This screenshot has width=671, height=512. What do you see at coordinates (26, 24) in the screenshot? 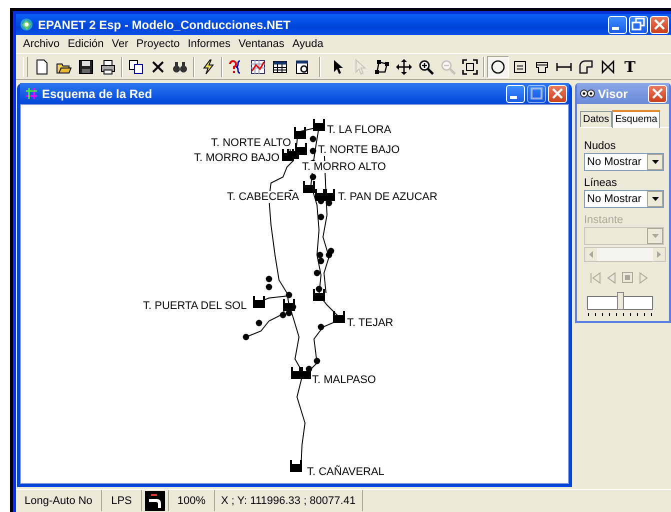
I see `app-icon` at bounding box center [26, 24].